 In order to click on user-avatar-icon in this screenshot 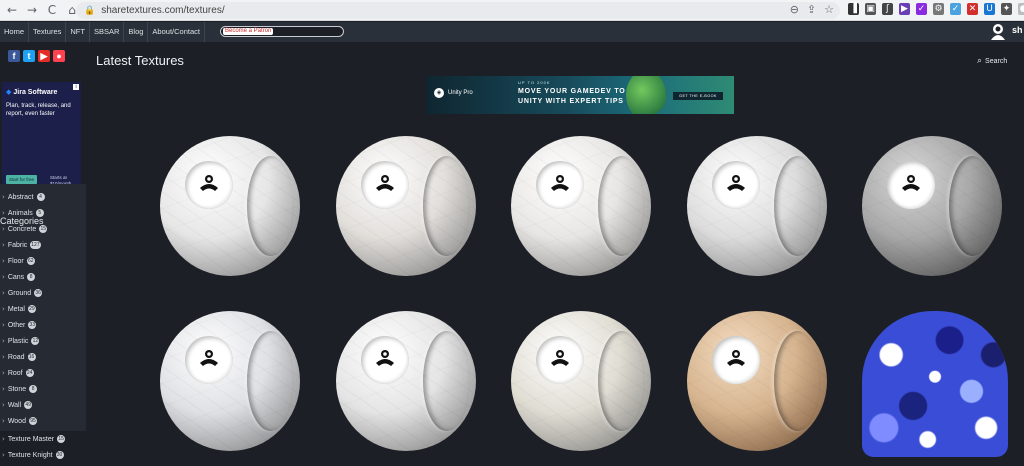, I will do `click(998, 32)`.